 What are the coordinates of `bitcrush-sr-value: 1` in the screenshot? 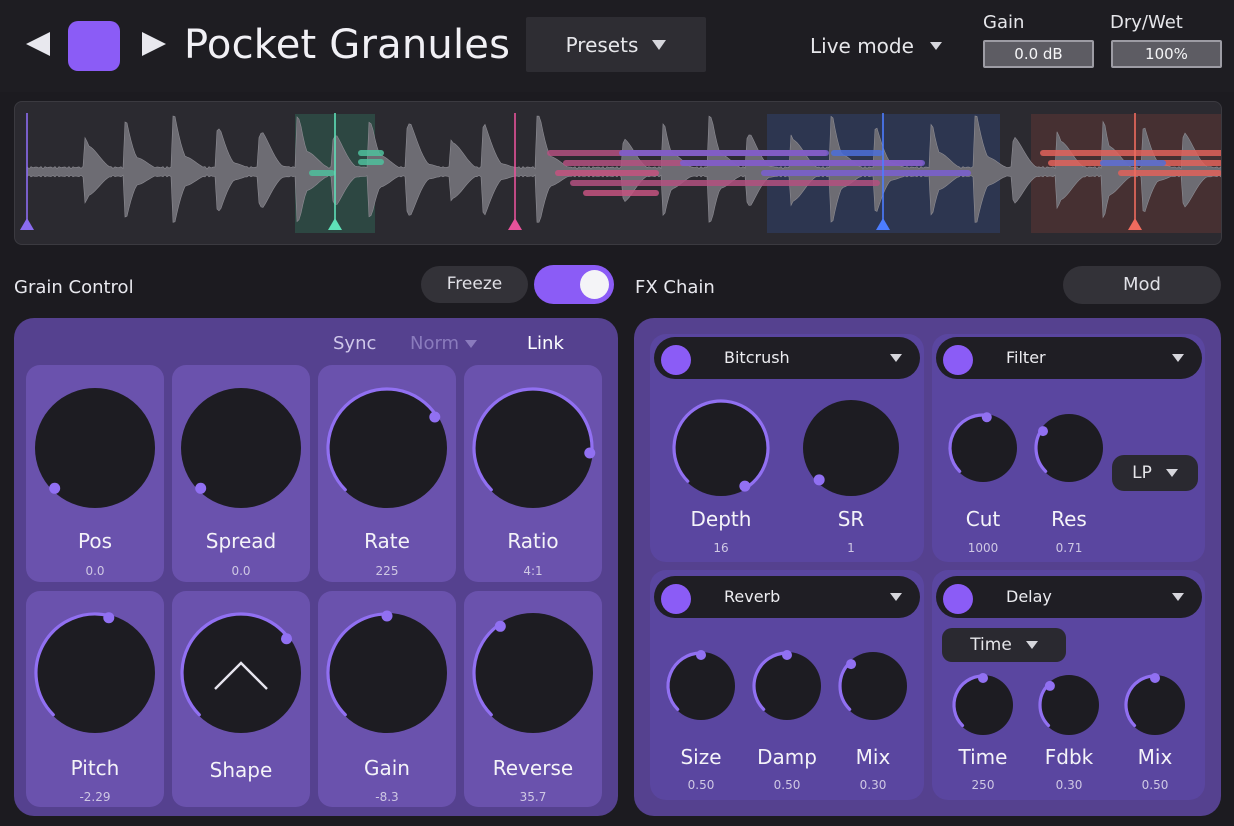 It's located at (851, 548).